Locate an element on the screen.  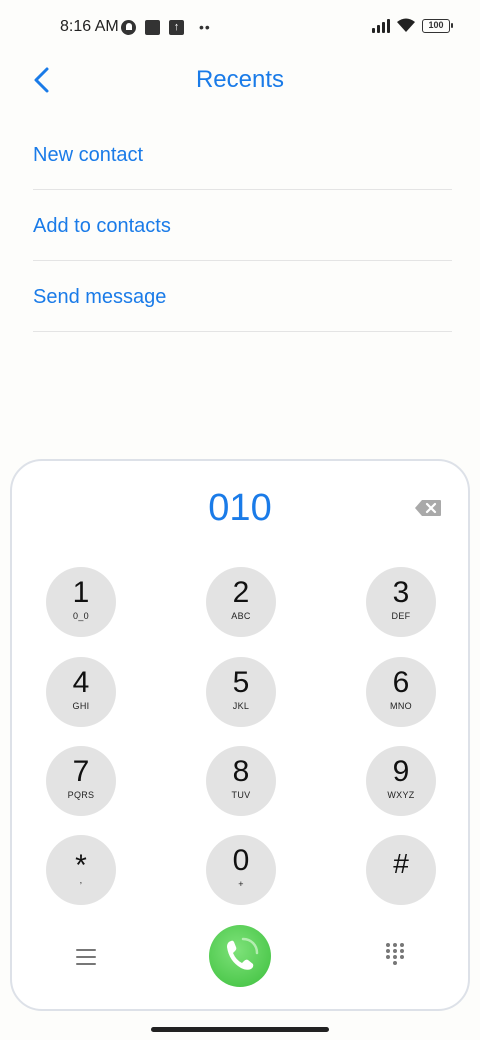
send-message-button: Send message is located at coordinates (242, 296).